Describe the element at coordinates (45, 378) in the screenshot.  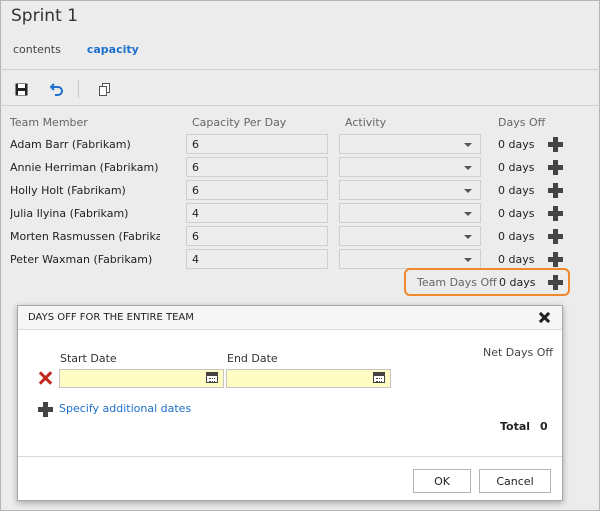
I see `delete-icon` at that location.